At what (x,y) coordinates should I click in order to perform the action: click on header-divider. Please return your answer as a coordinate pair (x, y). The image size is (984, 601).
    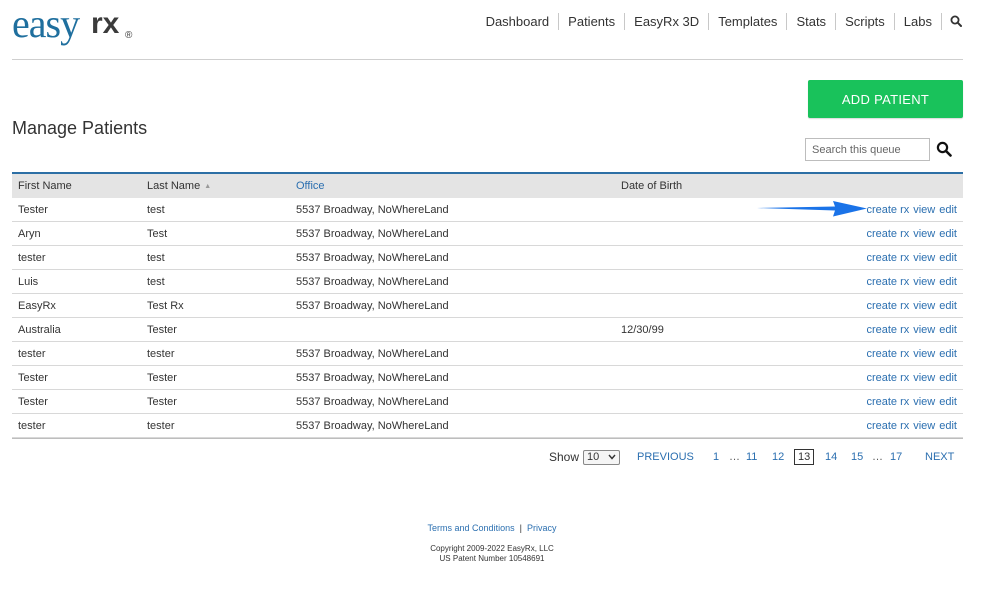
    Looking at the image, I should click on (487, 59).